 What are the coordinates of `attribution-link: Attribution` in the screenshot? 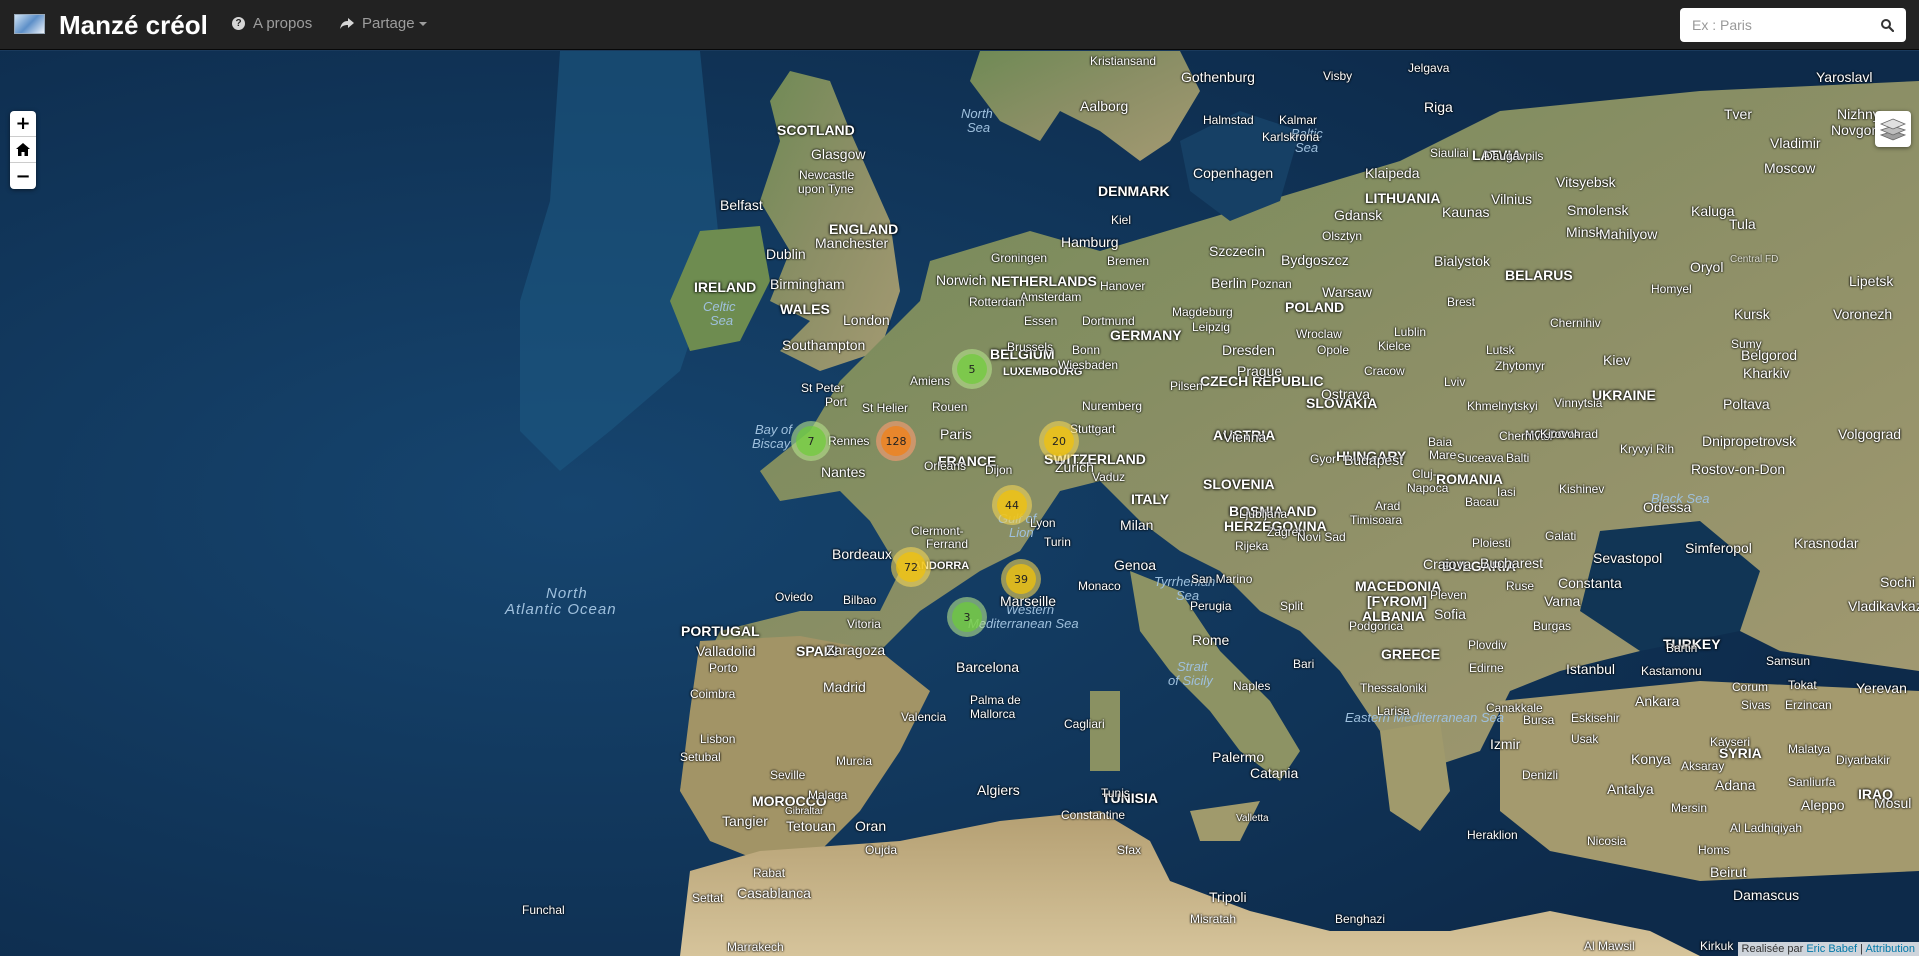 It's located at (1890, 949).